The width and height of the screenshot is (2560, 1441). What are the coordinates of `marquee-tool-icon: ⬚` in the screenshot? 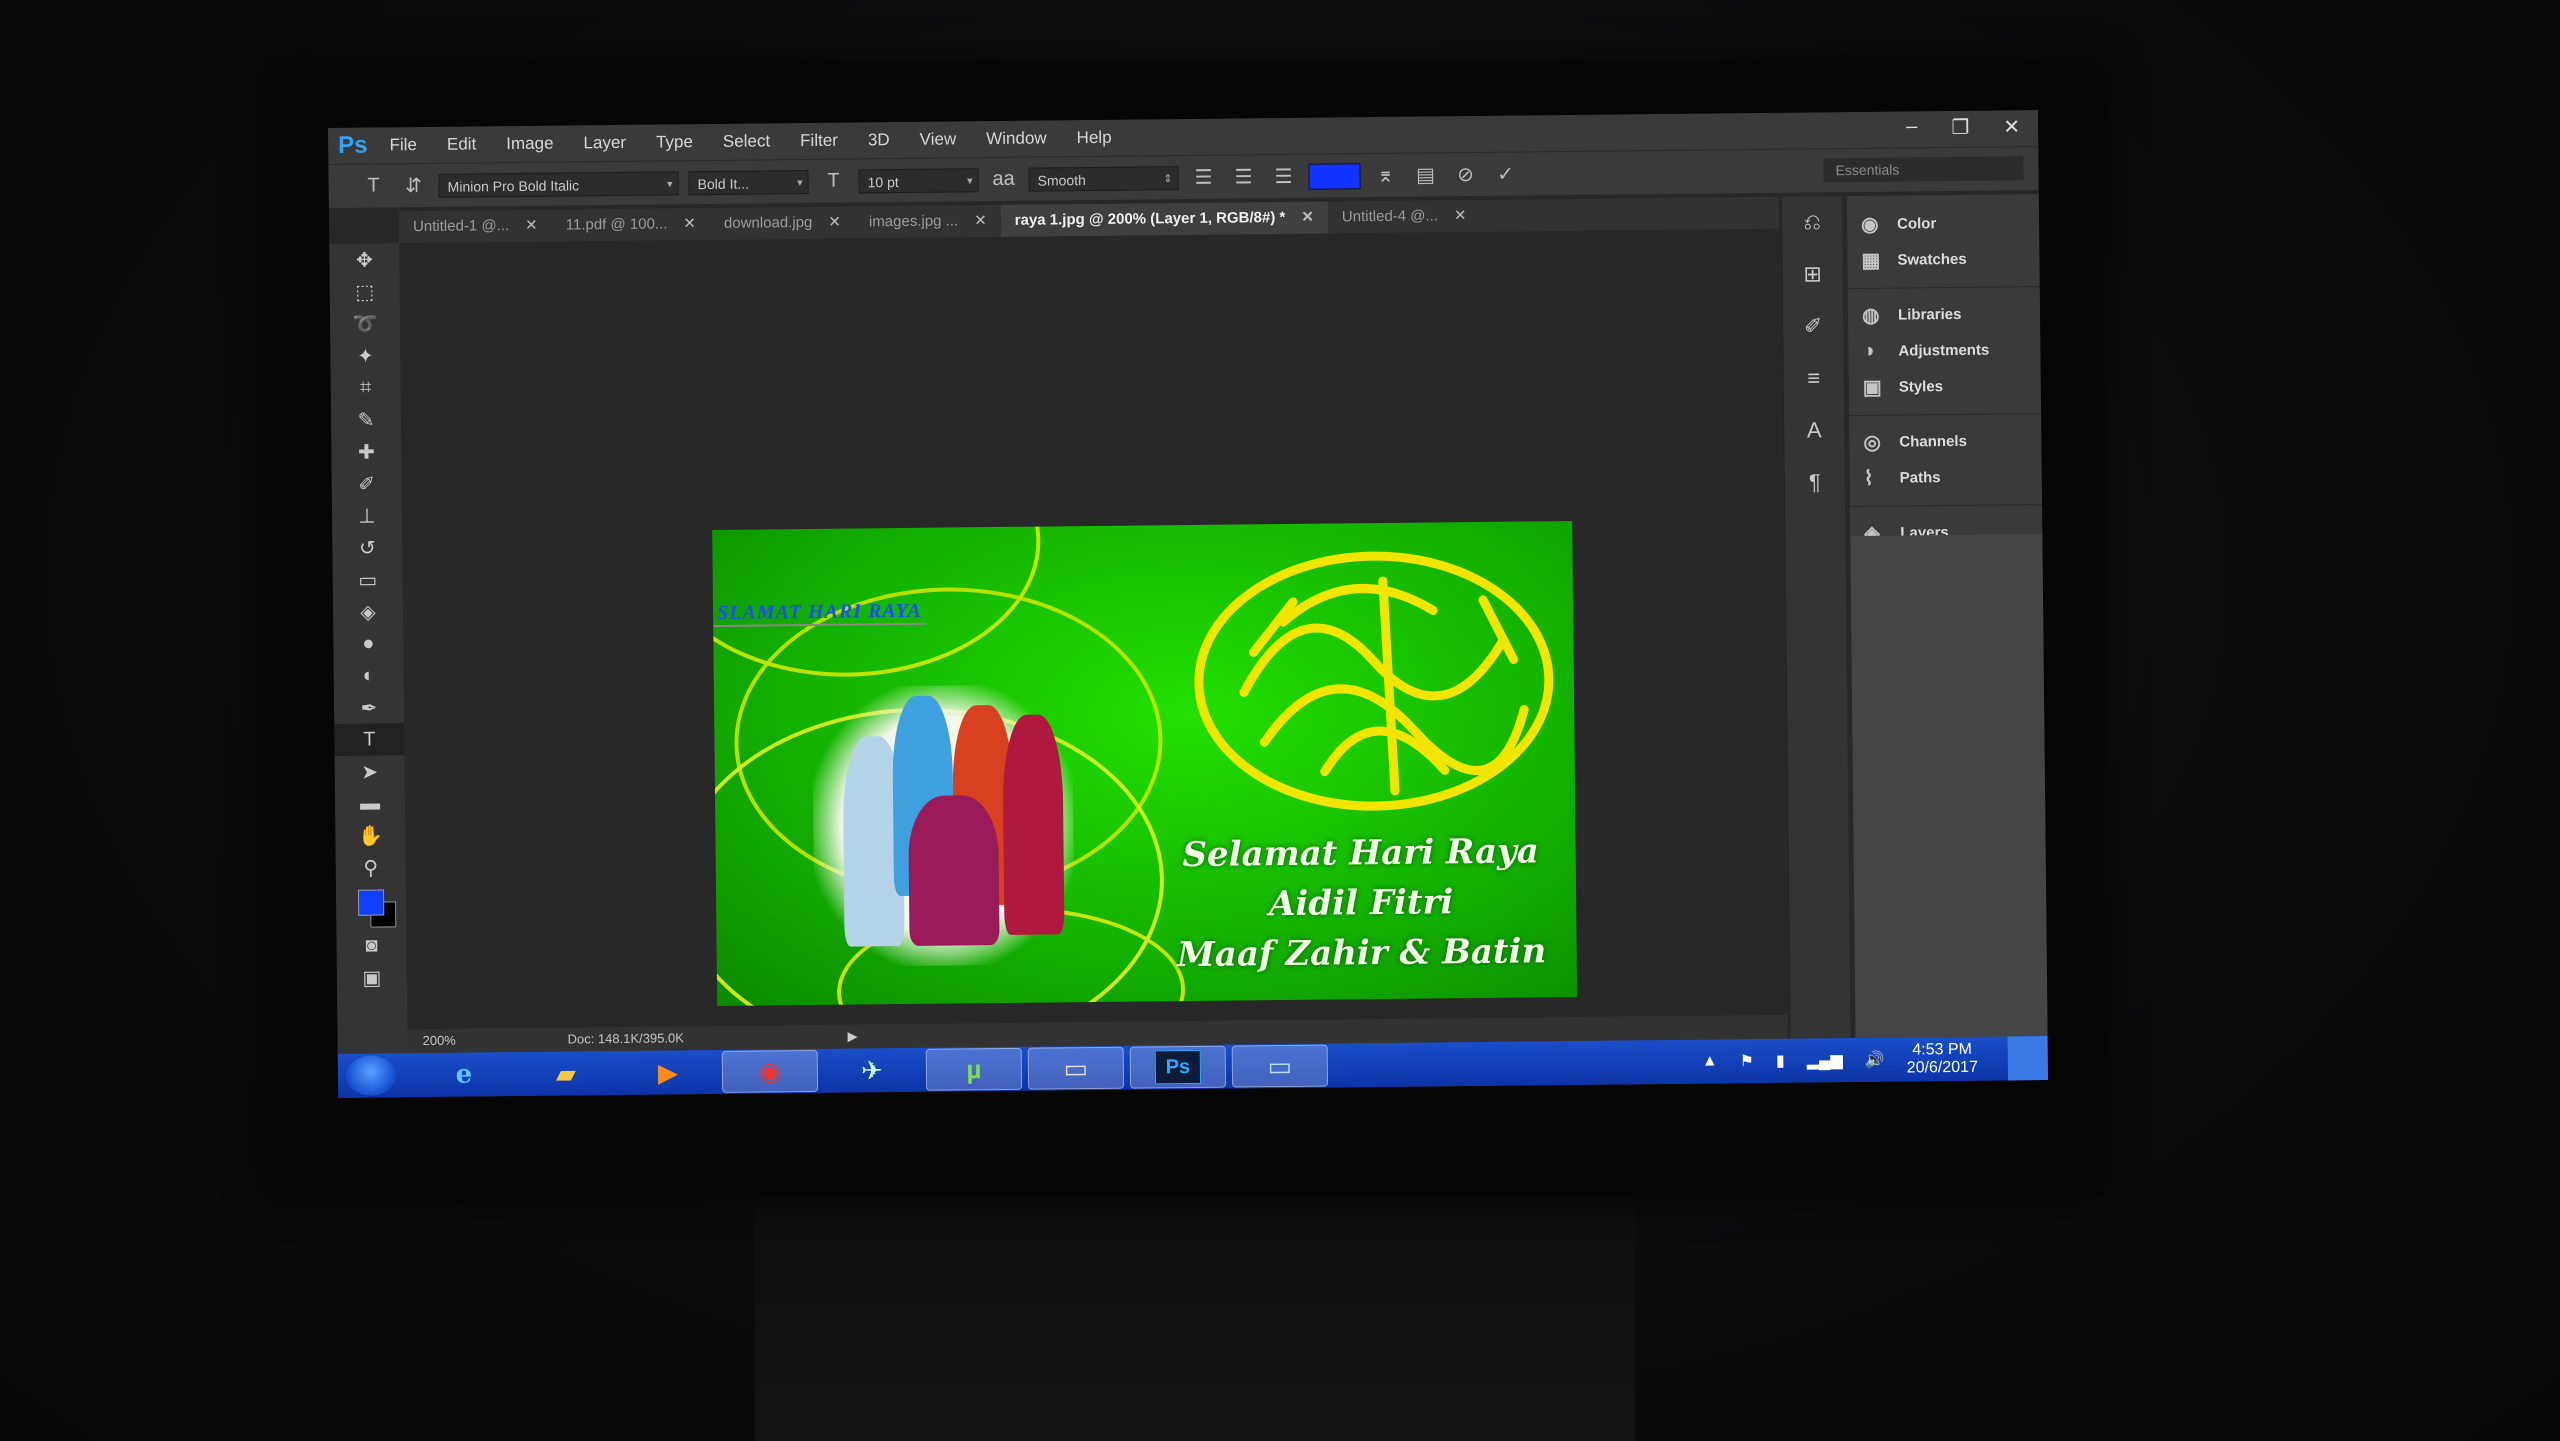 It's located at (365, 291).